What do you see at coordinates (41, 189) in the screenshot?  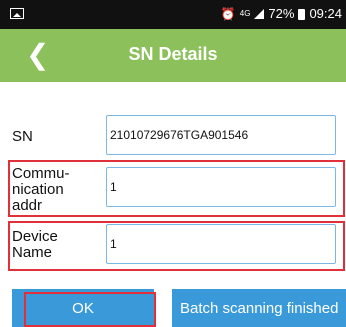 I see `comm-address-label: Commu- nication addr` at bounding box center [41, 189].